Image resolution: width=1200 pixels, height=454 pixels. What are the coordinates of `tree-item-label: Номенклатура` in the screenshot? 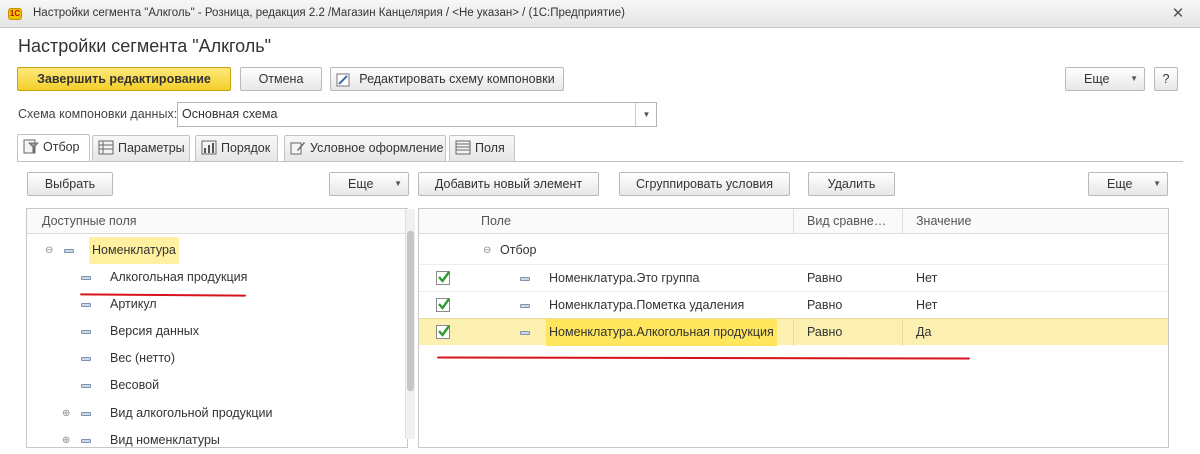 It's located at (134, 250).